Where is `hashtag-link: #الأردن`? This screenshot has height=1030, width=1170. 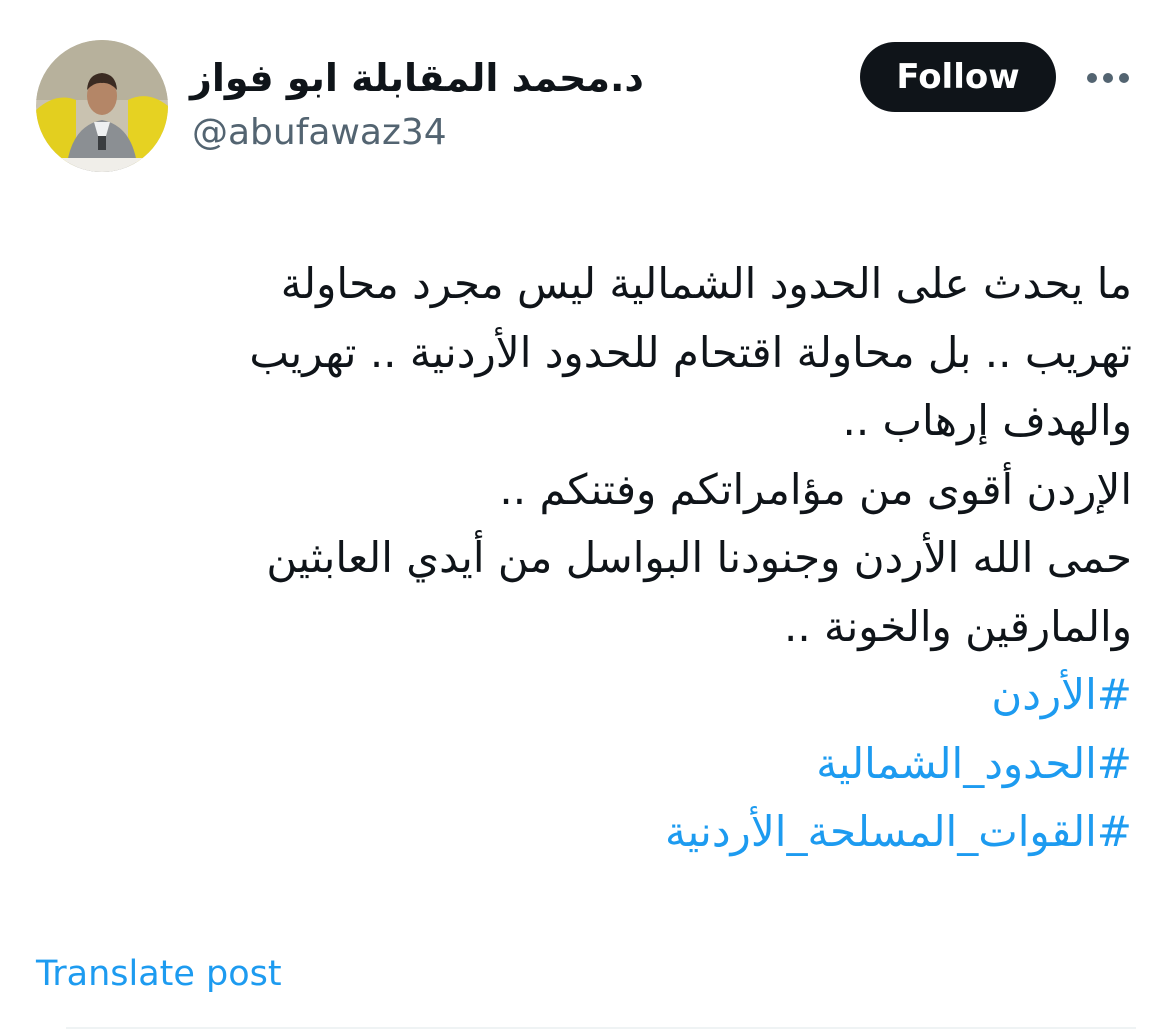
hashtag-link: #الأردن is located at coordinates (616, 695).